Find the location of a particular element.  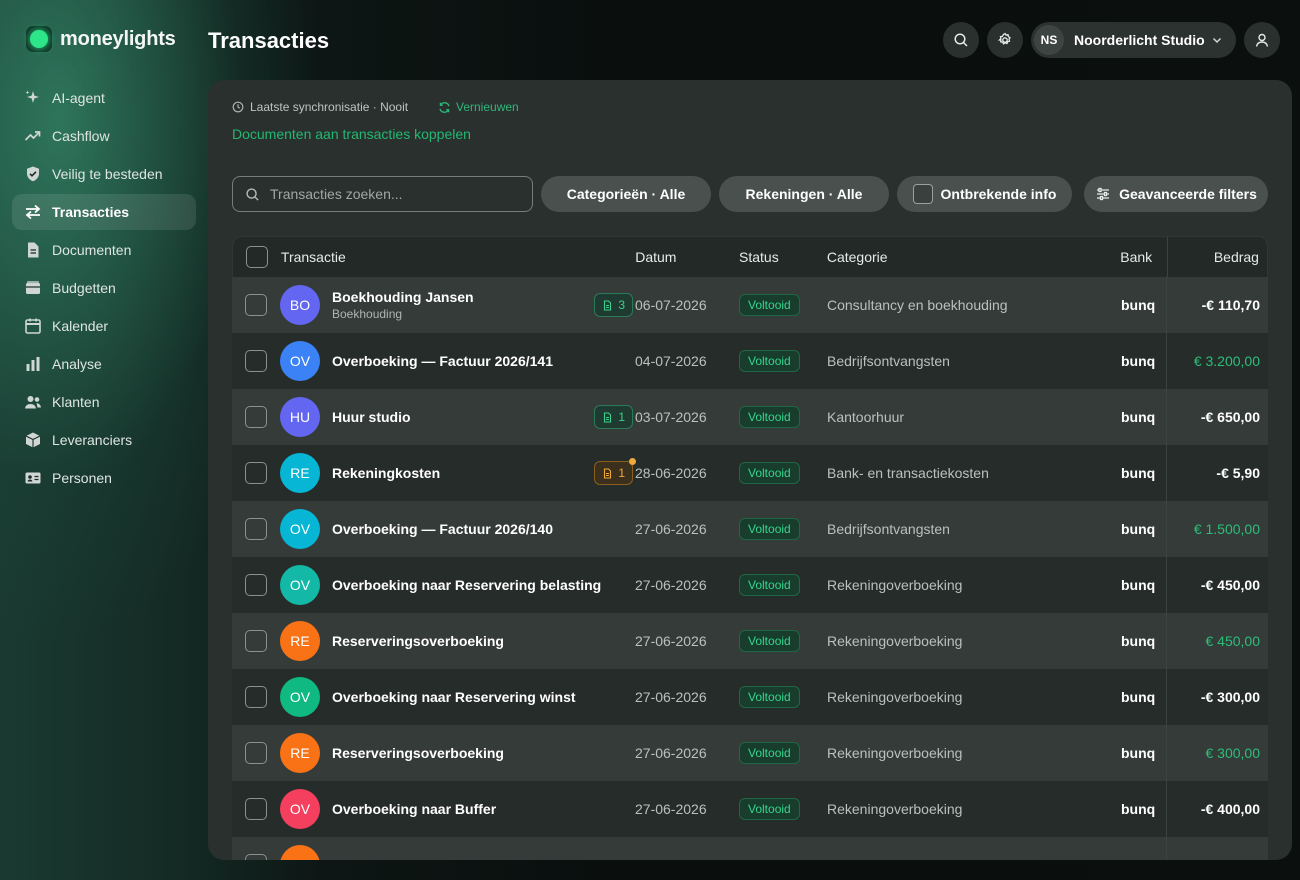

sidebar-item-kalender: Kalender is located at coordinates (104, 326).